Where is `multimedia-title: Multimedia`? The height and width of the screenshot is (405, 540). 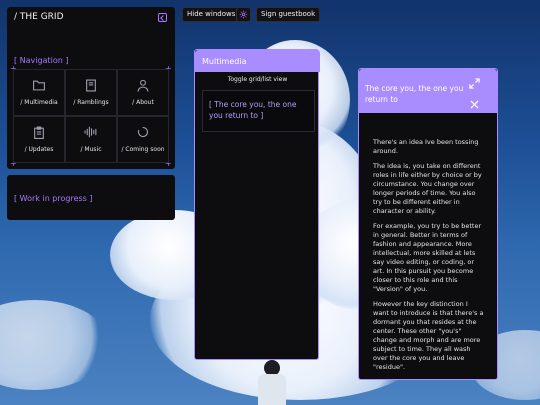 multimedia-title: Multimedia is located at coordinates (224, 61).